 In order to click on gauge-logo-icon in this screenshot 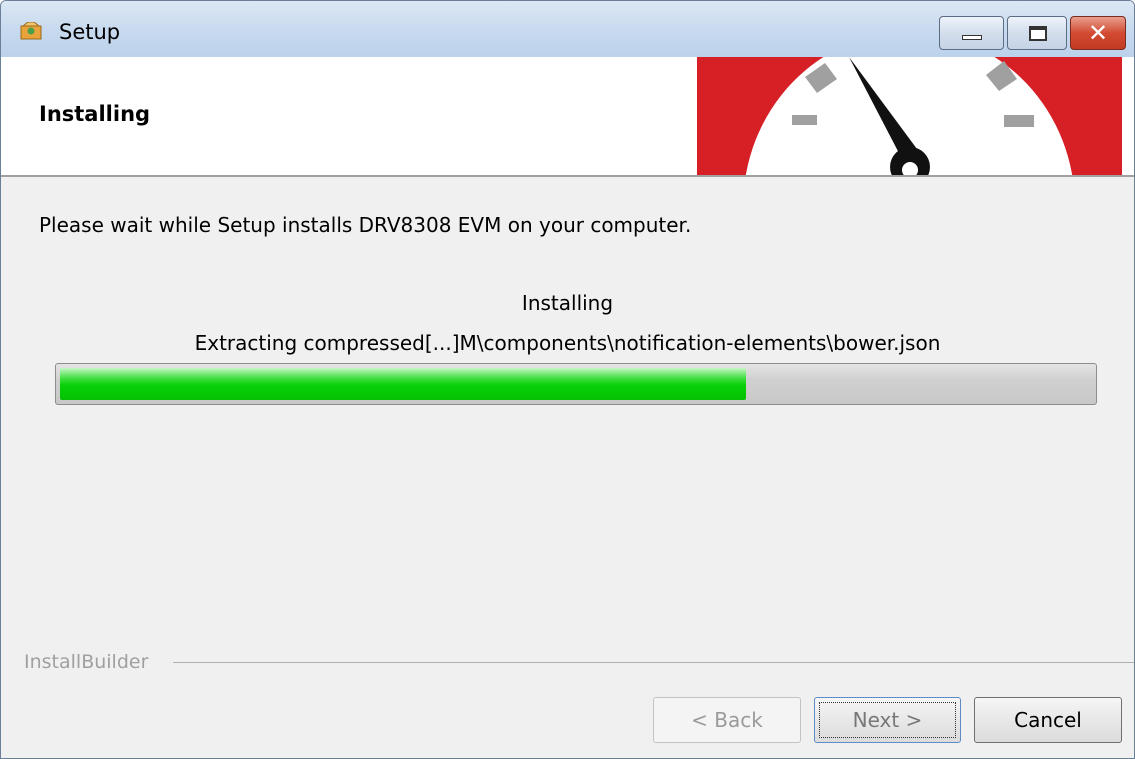, I will do `click(909, 116)`.